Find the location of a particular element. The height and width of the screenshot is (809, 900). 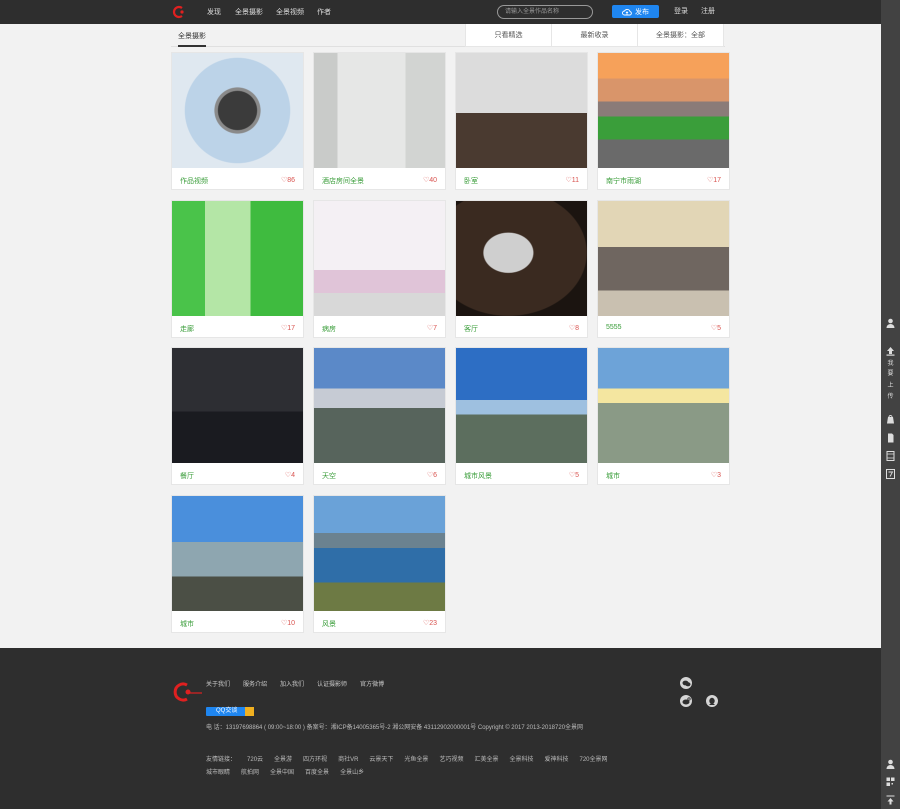

friend-link: 汇美全景 is located at coordinates (486, 760).